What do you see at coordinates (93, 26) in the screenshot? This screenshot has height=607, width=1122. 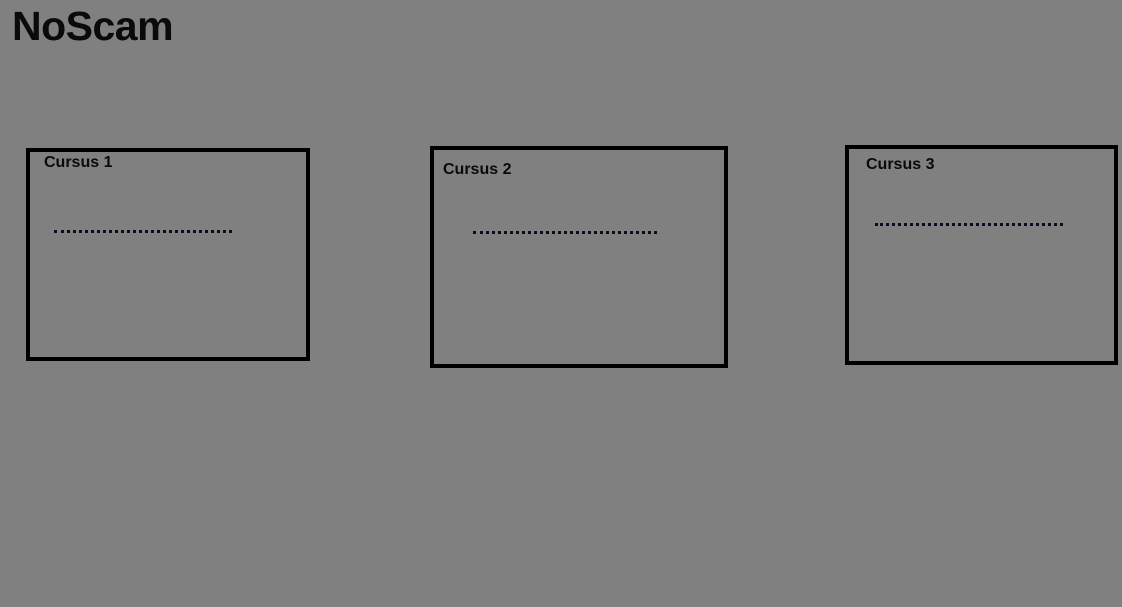 I see `app-title: NoScam` at bounding box center [93, 26].